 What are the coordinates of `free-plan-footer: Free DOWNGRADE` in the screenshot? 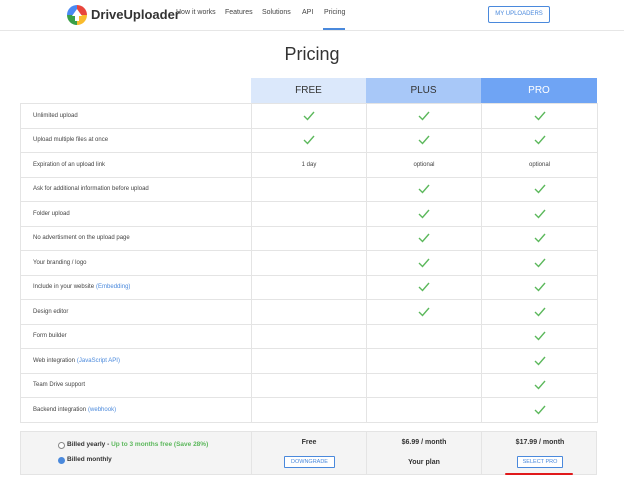 It's located at (309, 453).